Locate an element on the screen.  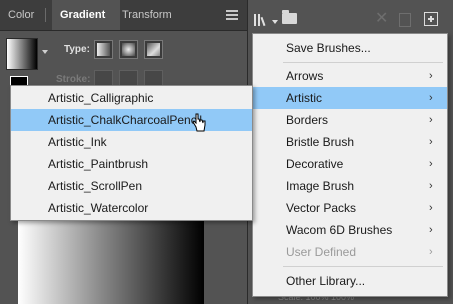
menu-item-decorative: Decorative › is located at coordinates (350, 164).